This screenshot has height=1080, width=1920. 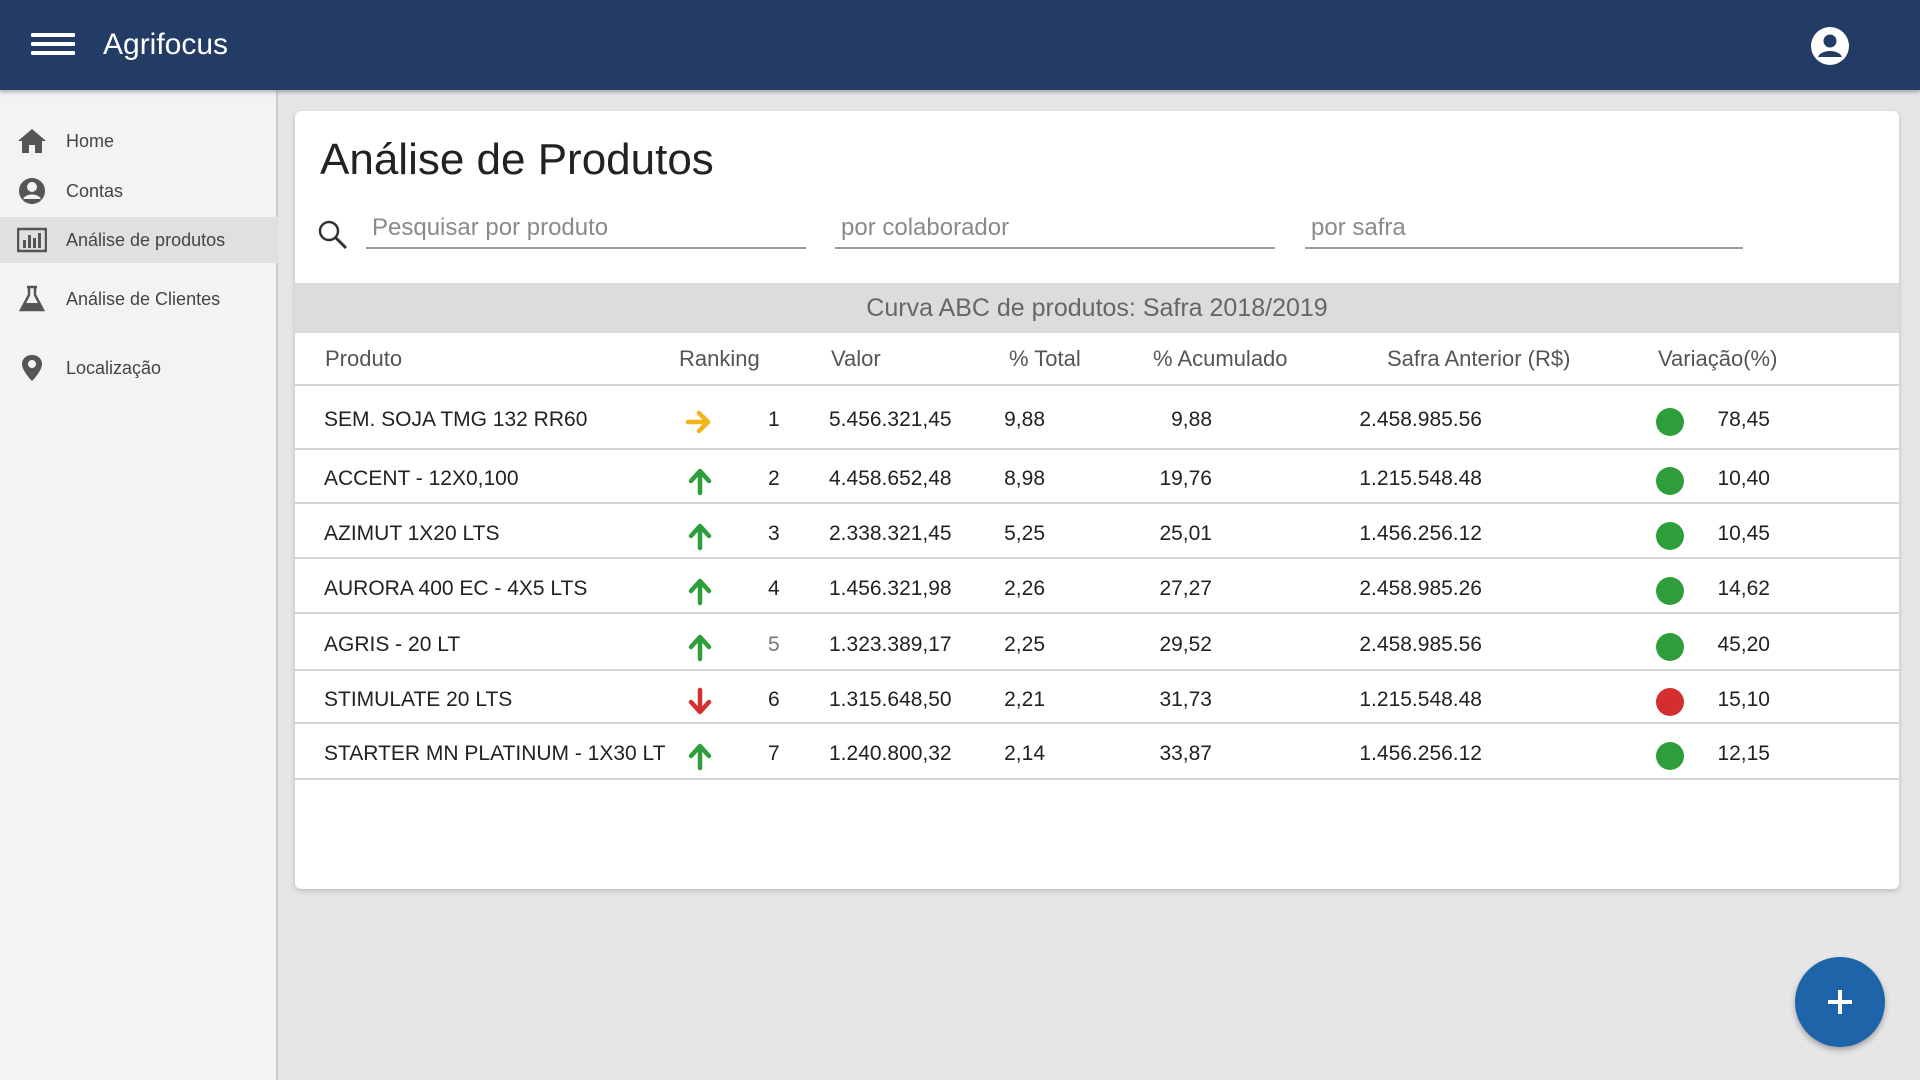 I want to click on row-divider, so click(x=1097, y=779).